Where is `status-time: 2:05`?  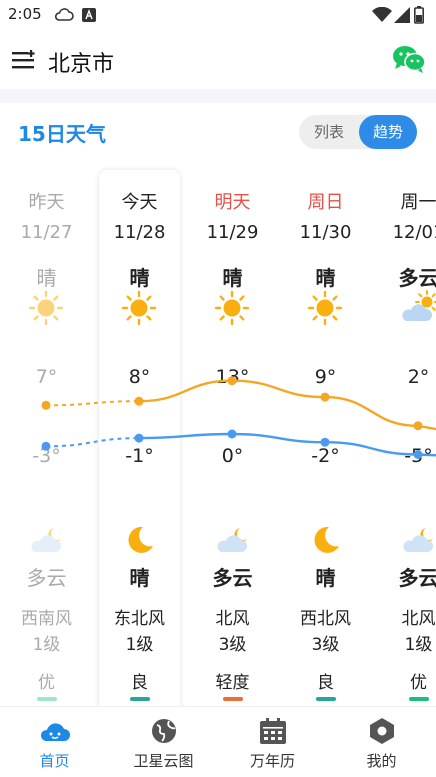 status-time: 2:05 is located at coordinates (25, 14).